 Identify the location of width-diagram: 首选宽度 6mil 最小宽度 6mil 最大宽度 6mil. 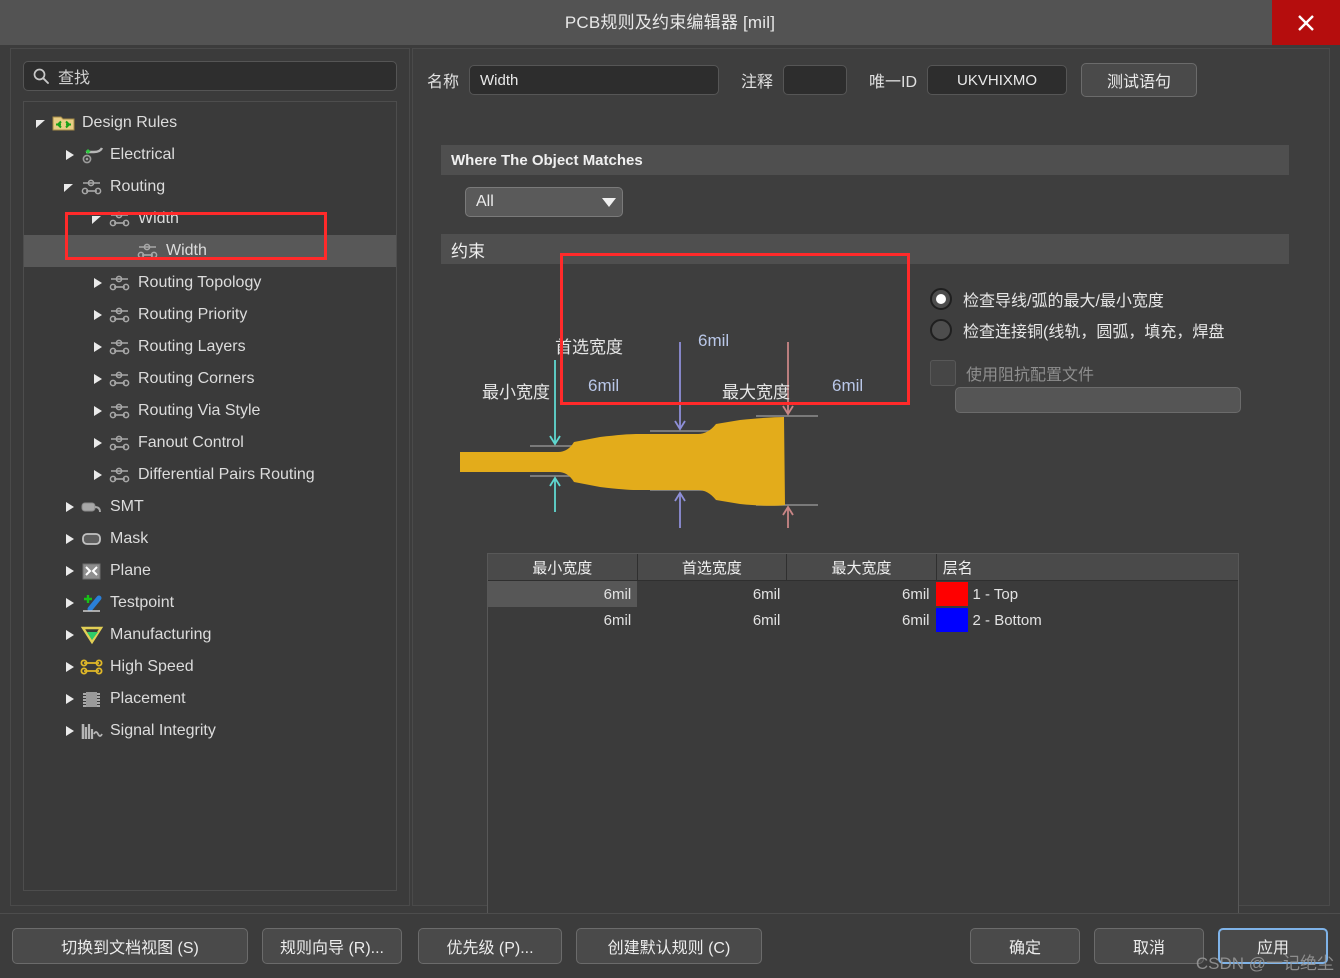
(680, 415).